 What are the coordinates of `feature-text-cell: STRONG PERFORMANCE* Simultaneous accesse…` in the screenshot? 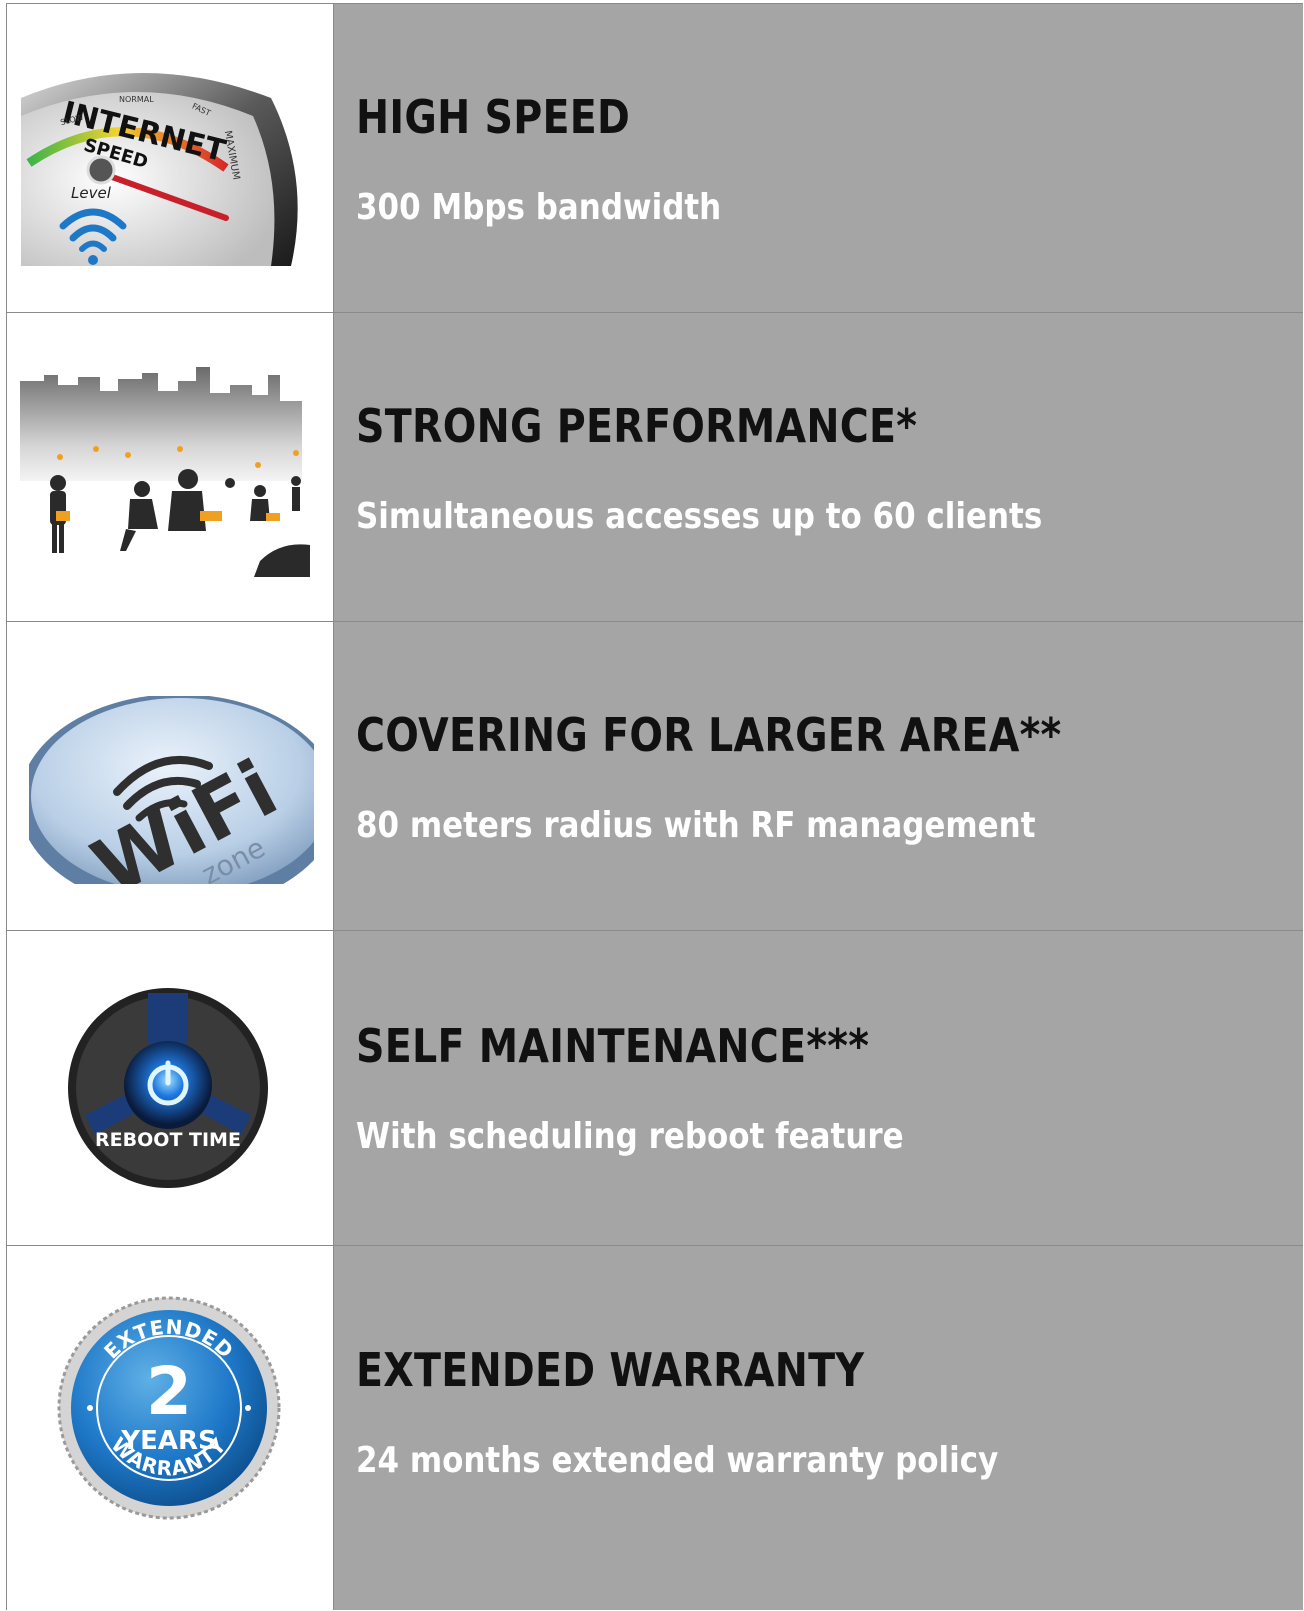 It's located at (818, 467).